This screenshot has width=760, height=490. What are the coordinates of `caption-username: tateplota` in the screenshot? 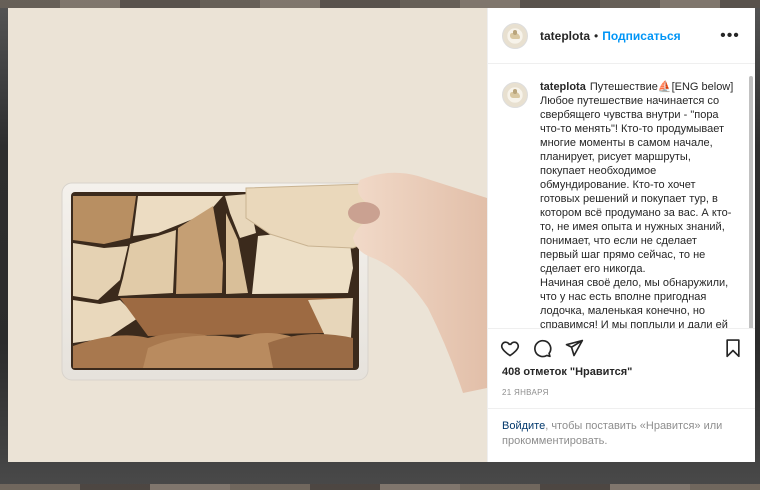 It's located at (563, 87).